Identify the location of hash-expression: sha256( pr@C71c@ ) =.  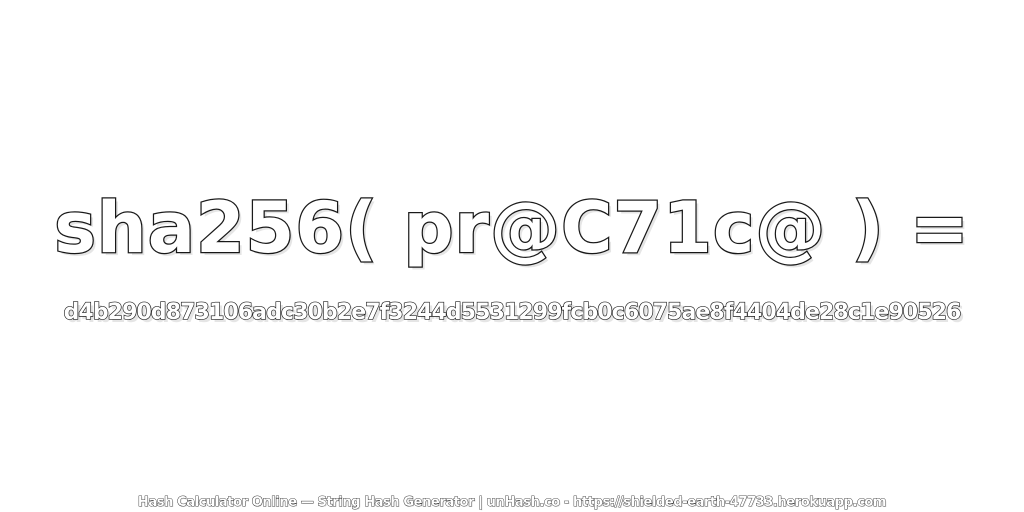
(511, 228).